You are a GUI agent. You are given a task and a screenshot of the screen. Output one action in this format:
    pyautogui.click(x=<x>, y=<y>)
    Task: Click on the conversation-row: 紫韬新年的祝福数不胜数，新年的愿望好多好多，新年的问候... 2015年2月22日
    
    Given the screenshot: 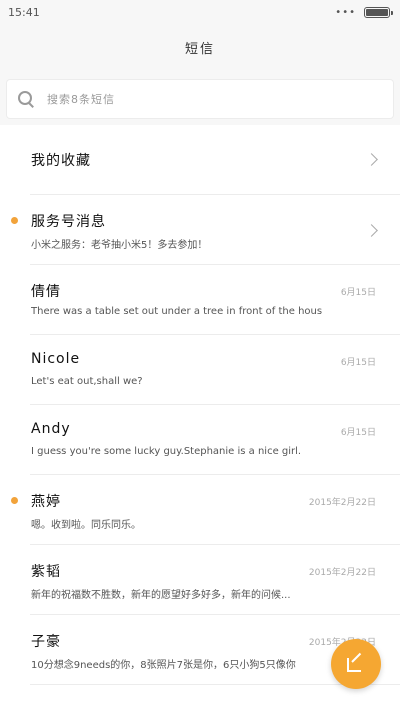 What is the action you would take?
    pyautogui.click(x=200, y=580)
    